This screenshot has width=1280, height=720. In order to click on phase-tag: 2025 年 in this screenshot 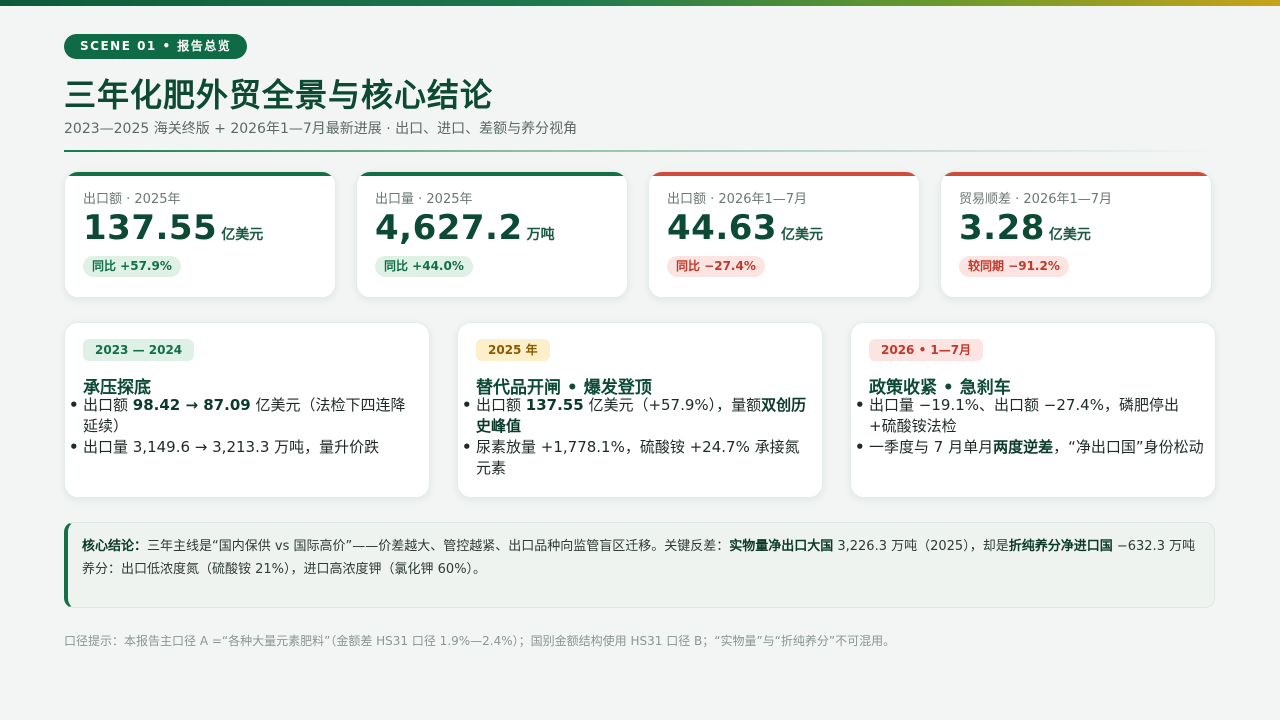, I will do `click(513, 350)`.